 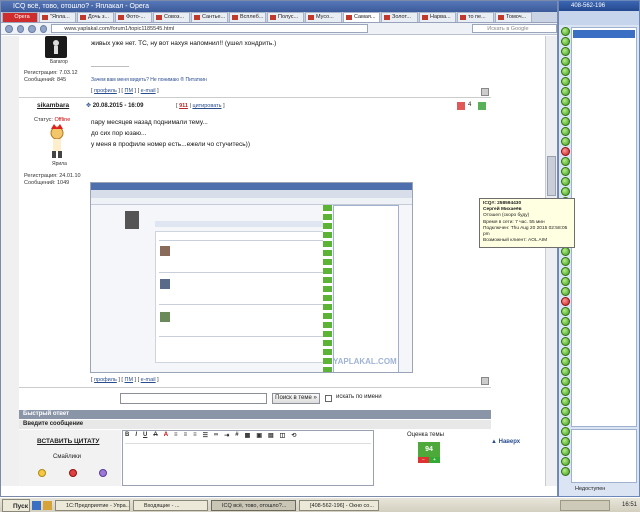 What do you see at coordinates (166, 435) in the screenshot?
I see `color-icon: A` at bounding box center [166, 435].